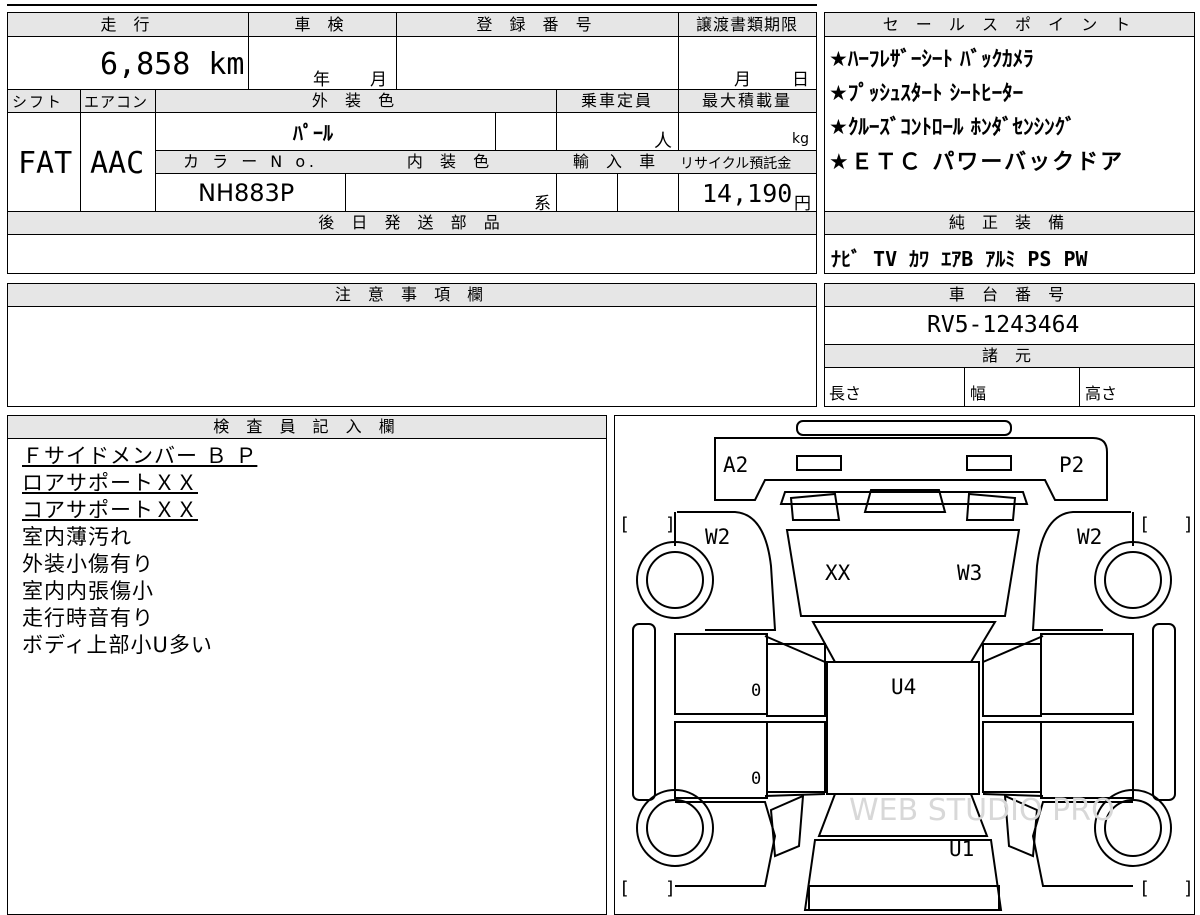 This screenshot has height=915, width=1200. Describe the element at coordinates (356, 100) in the screenshot. I see `exterior-color-label: 外 装 色` at that location.